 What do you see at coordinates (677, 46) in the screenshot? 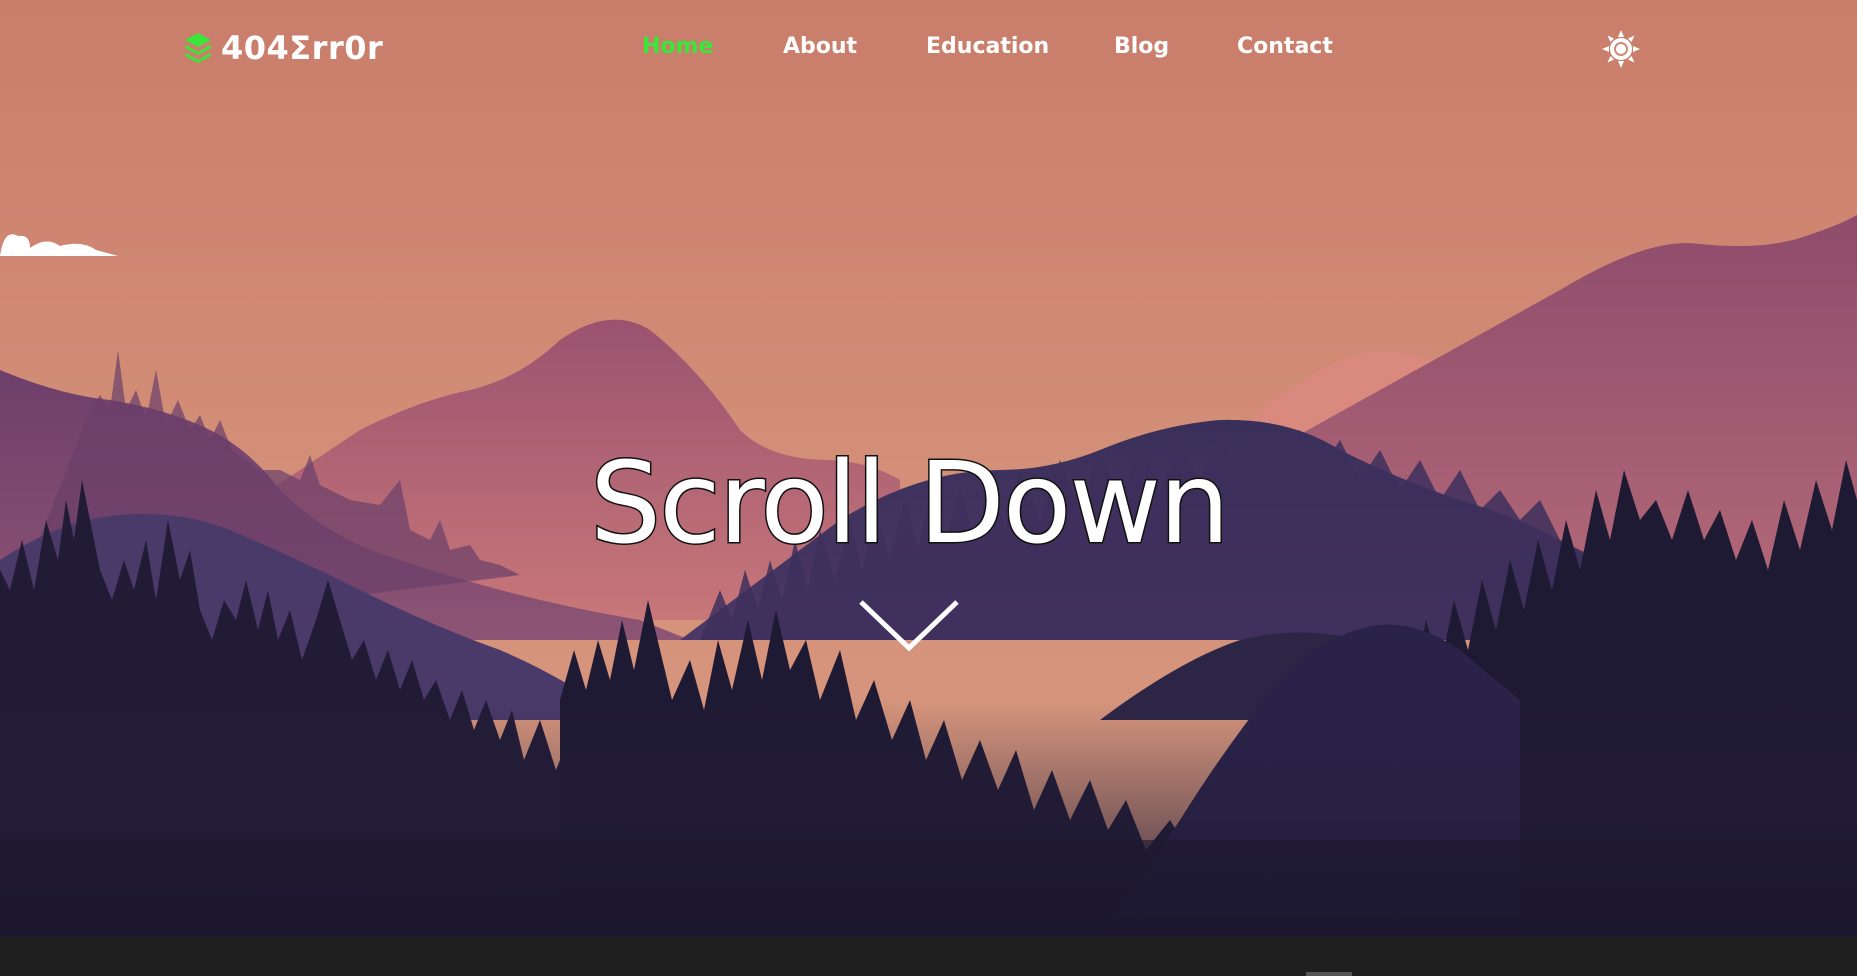
I see `nav-home: Home` at bounding box center [677, 46].